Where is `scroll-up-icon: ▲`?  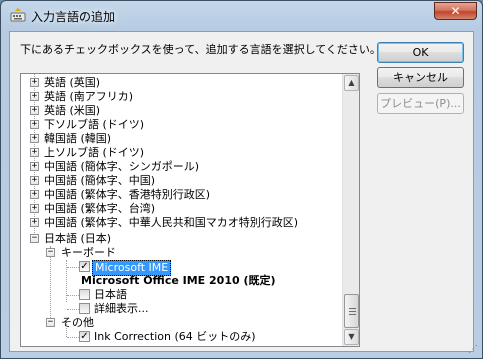
scroll-up-icon: ▲ is located at coordinates (351, 83).